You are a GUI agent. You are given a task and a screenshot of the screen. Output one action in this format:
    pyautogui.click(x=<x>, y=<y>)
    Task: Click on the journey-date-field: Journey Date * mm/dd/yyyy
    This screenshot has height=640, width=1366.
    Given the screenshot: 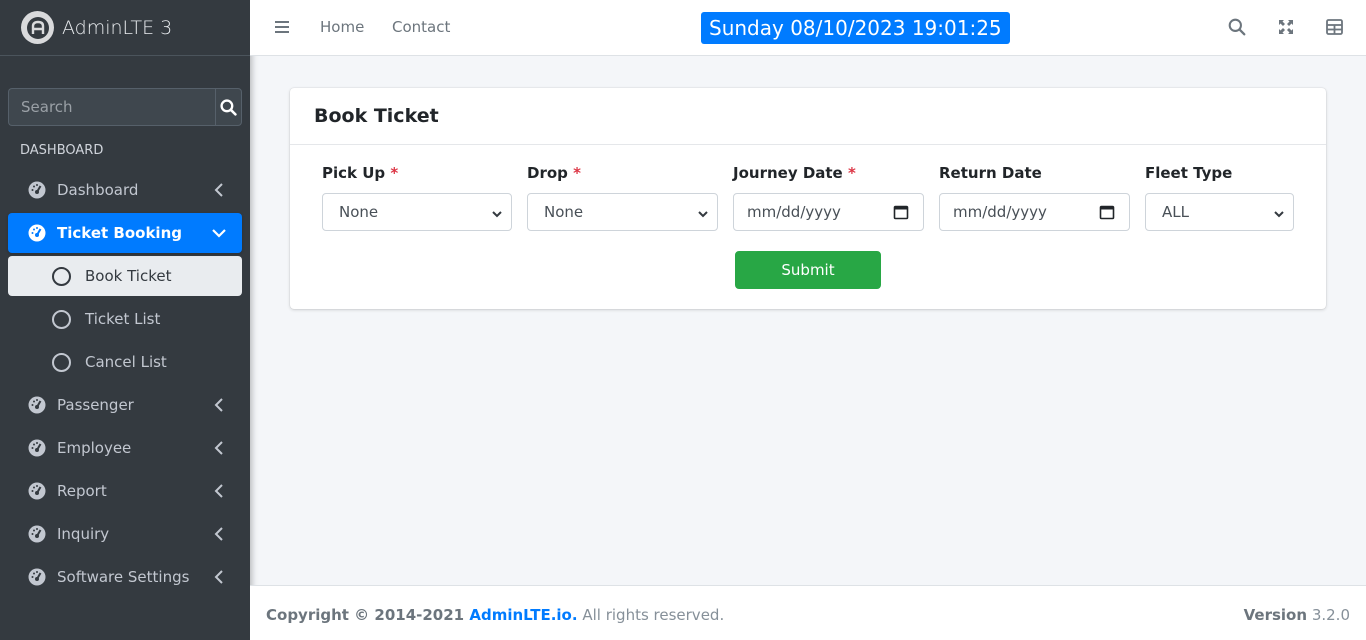 What is the action you would take?
    pyautogui.click(x=828, y=197)
    